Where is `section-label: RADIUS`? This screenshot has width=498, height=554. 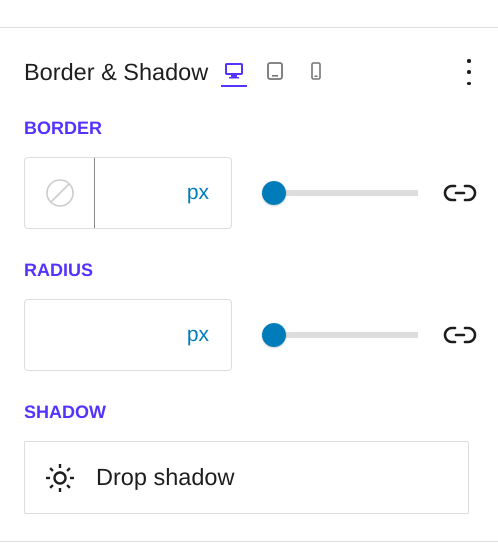 section-label: RADIUS is located at coordinates (59, 270).